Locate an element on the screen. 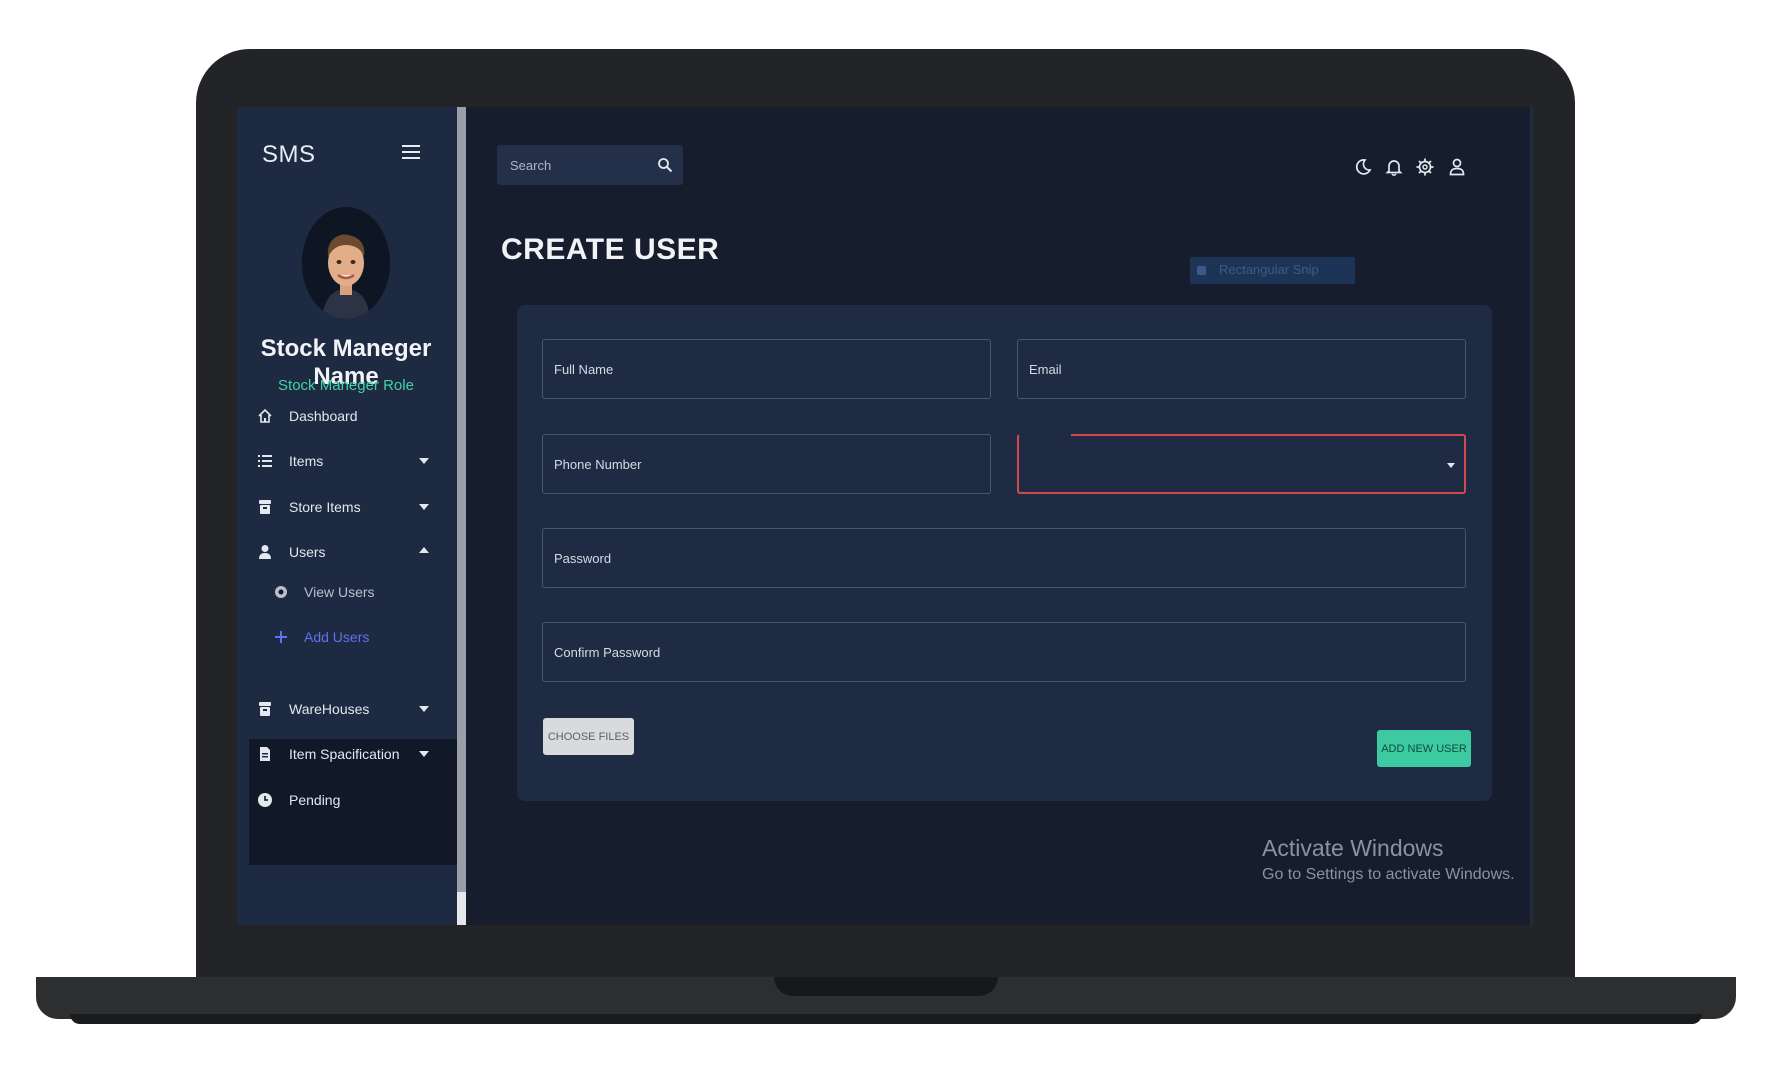 The width and height of the screenshot is (1767, 1080). screen-edge is located at coordinates (1531, 516).